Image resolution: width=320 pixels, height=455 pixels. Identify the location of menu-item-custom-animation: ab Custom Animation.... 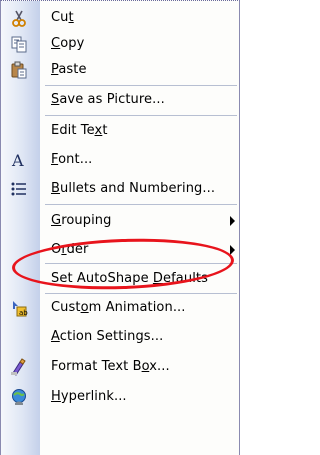
(120, 308).